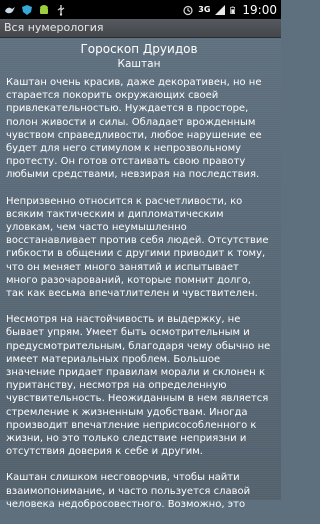  Describe the element at coordinates (139, 49) in the screenshot. I see `article-heading: Гороскоп Друидов` at that location.